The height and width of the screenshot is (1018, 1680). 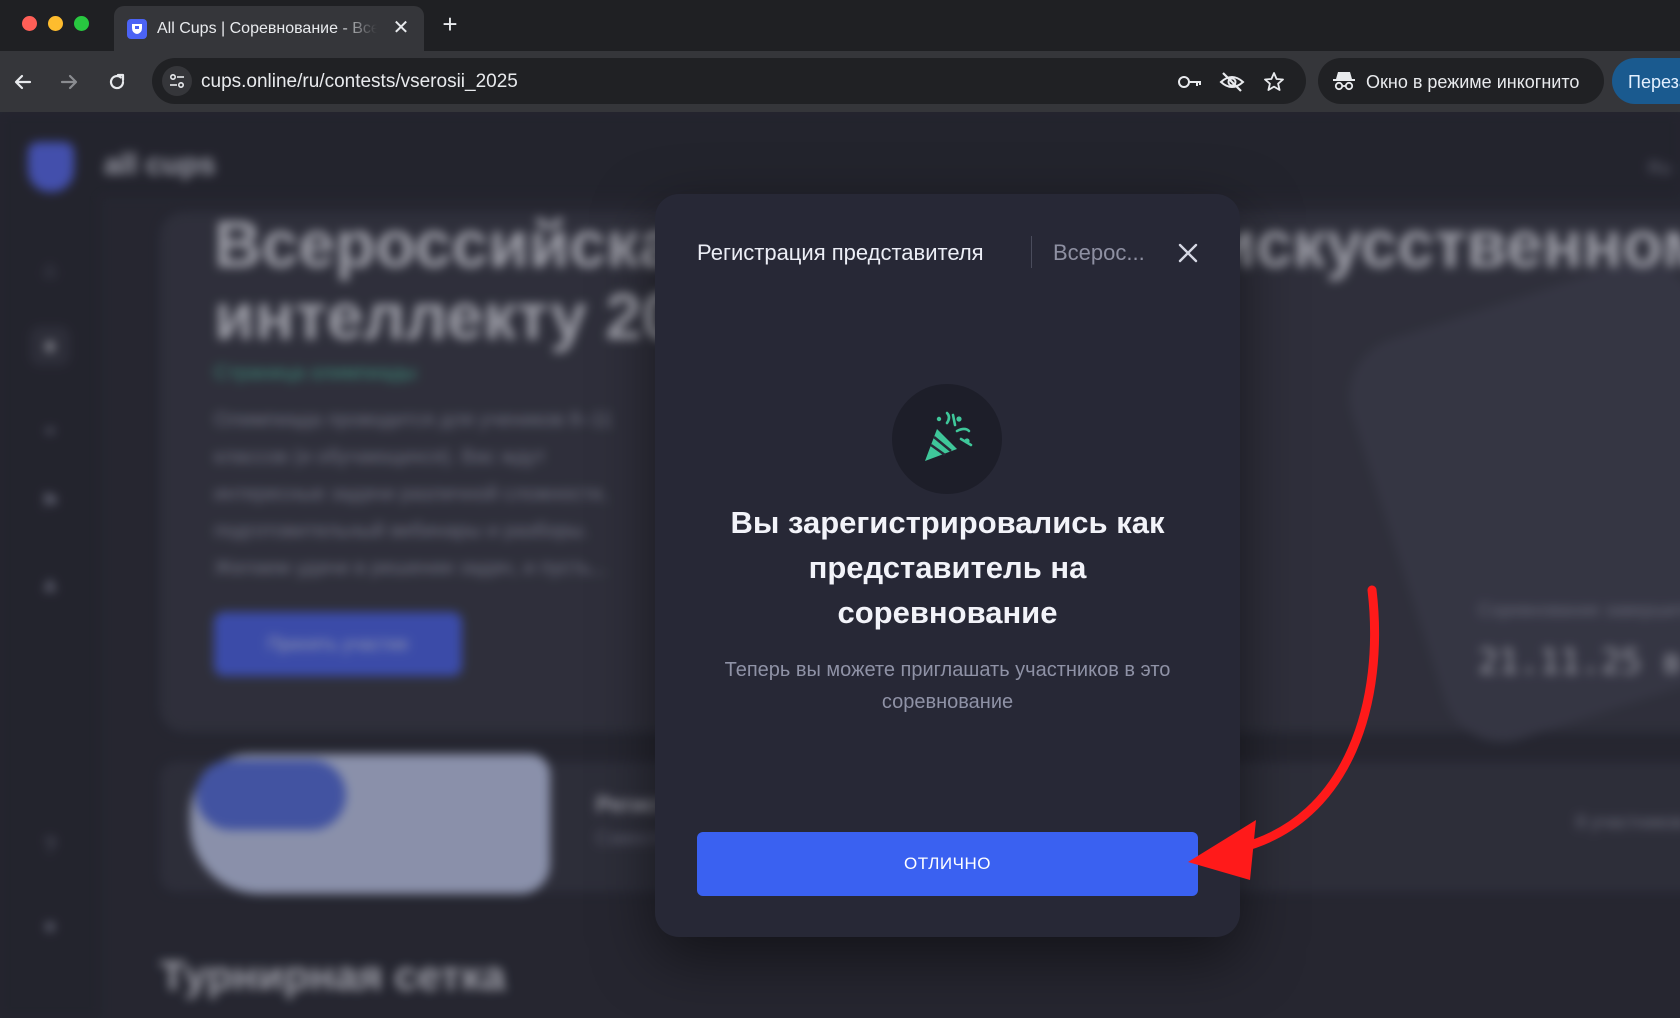 I want to click on tab-close-icon: ✕, so click(x=401, y=29).